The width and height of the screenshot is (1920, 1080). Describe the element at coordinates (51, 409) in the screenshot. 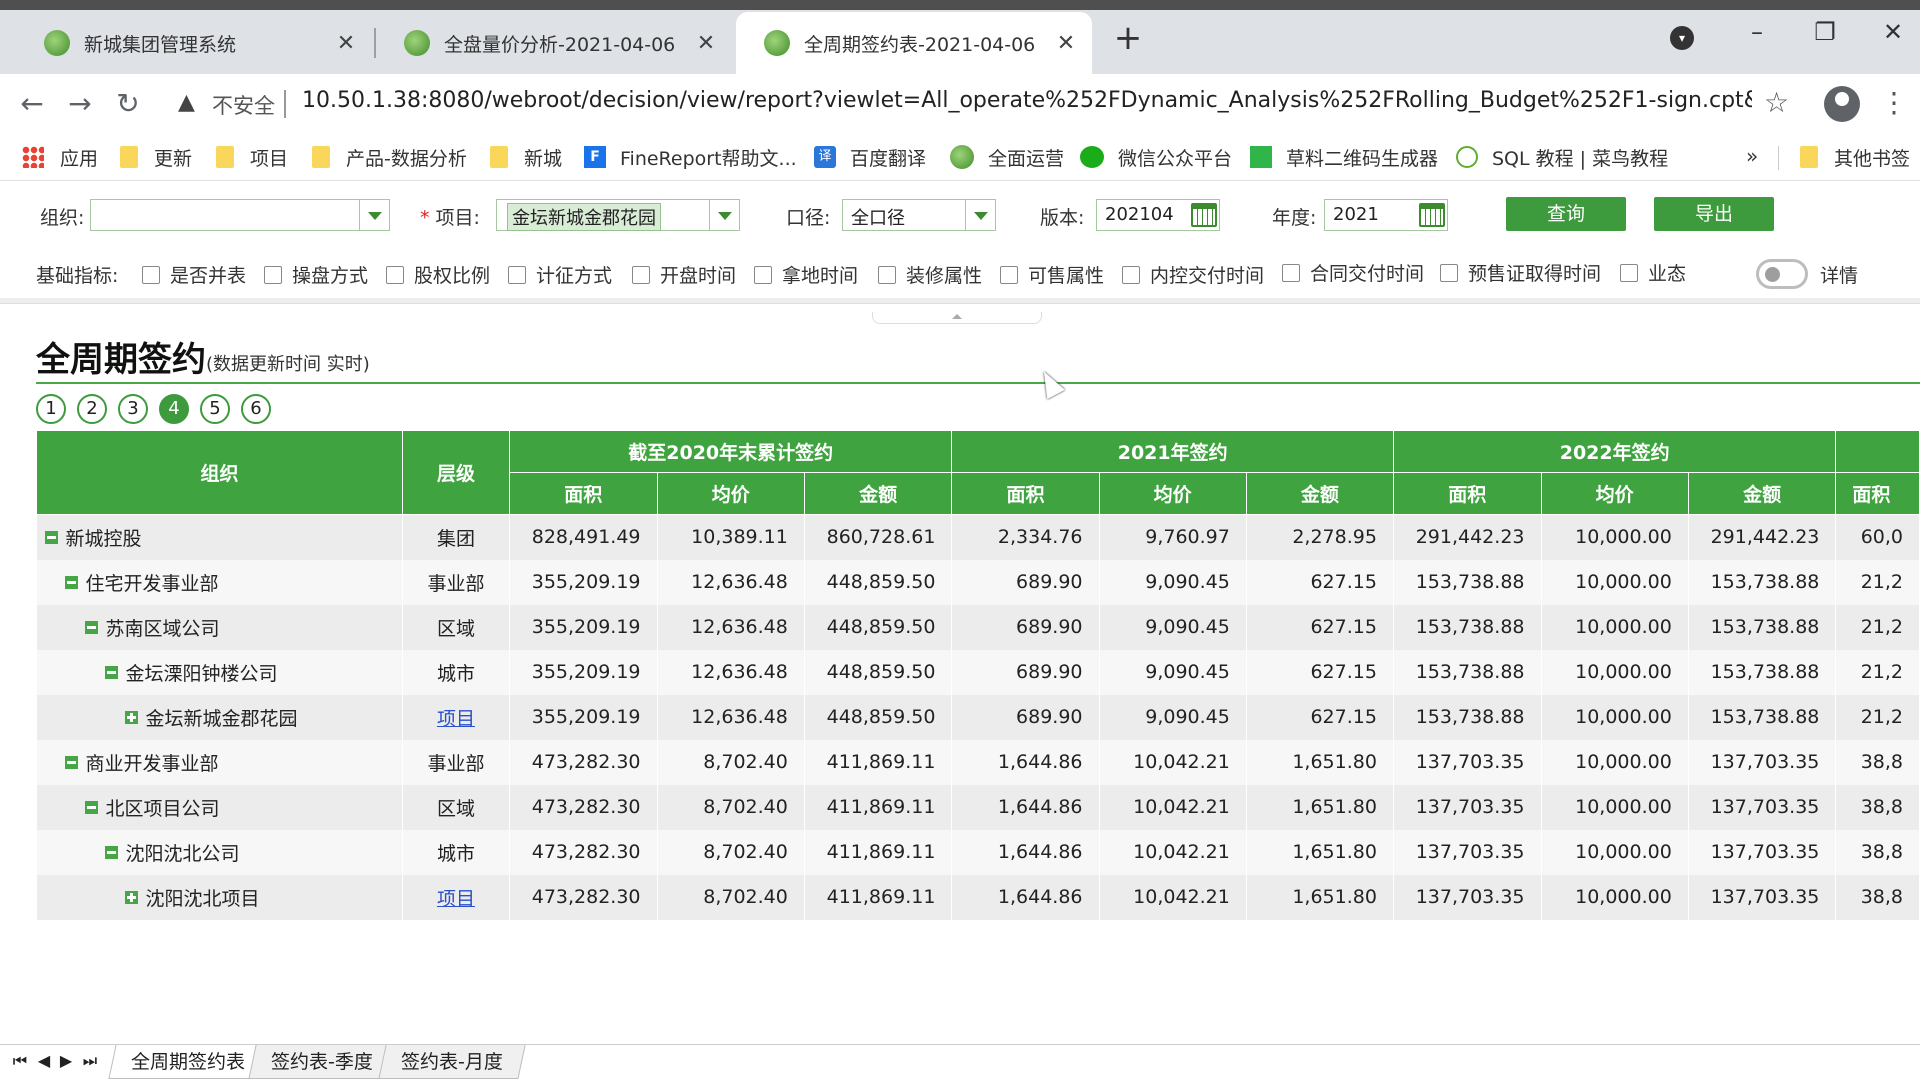

I see `page-button-1: 1` at that location.